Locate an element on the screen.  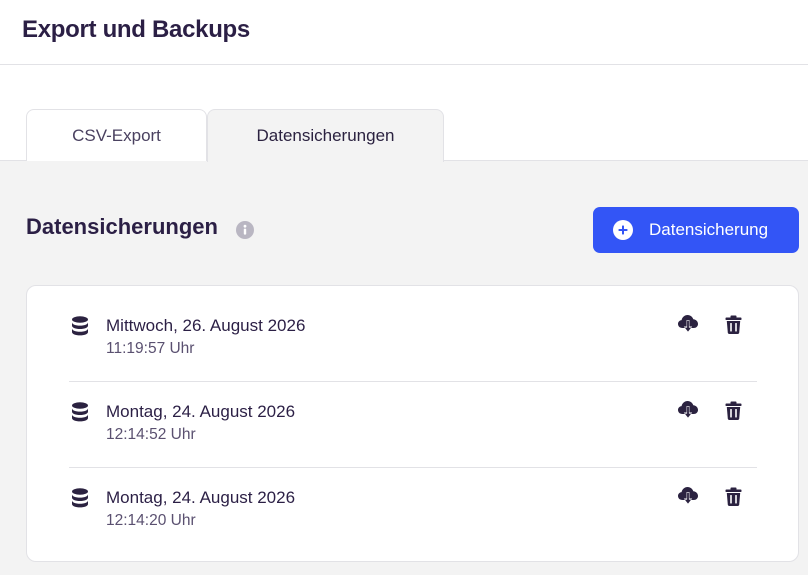
add-backup-button: Datensicherung is located at coordinates (696, 230).